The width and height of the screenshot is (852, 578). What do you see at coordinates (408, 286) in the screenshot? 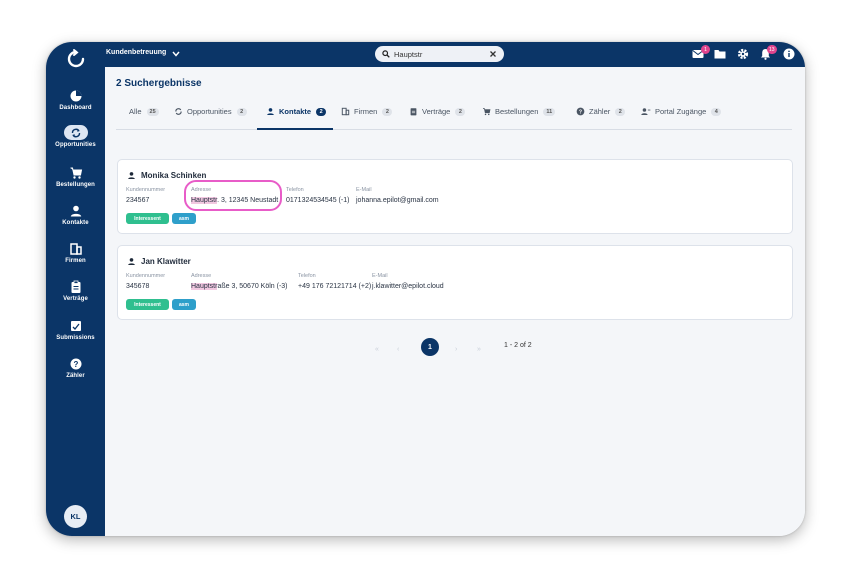
I see `email-value: j.klawitter@epilot.cloud` at bounding box center [408, 286].